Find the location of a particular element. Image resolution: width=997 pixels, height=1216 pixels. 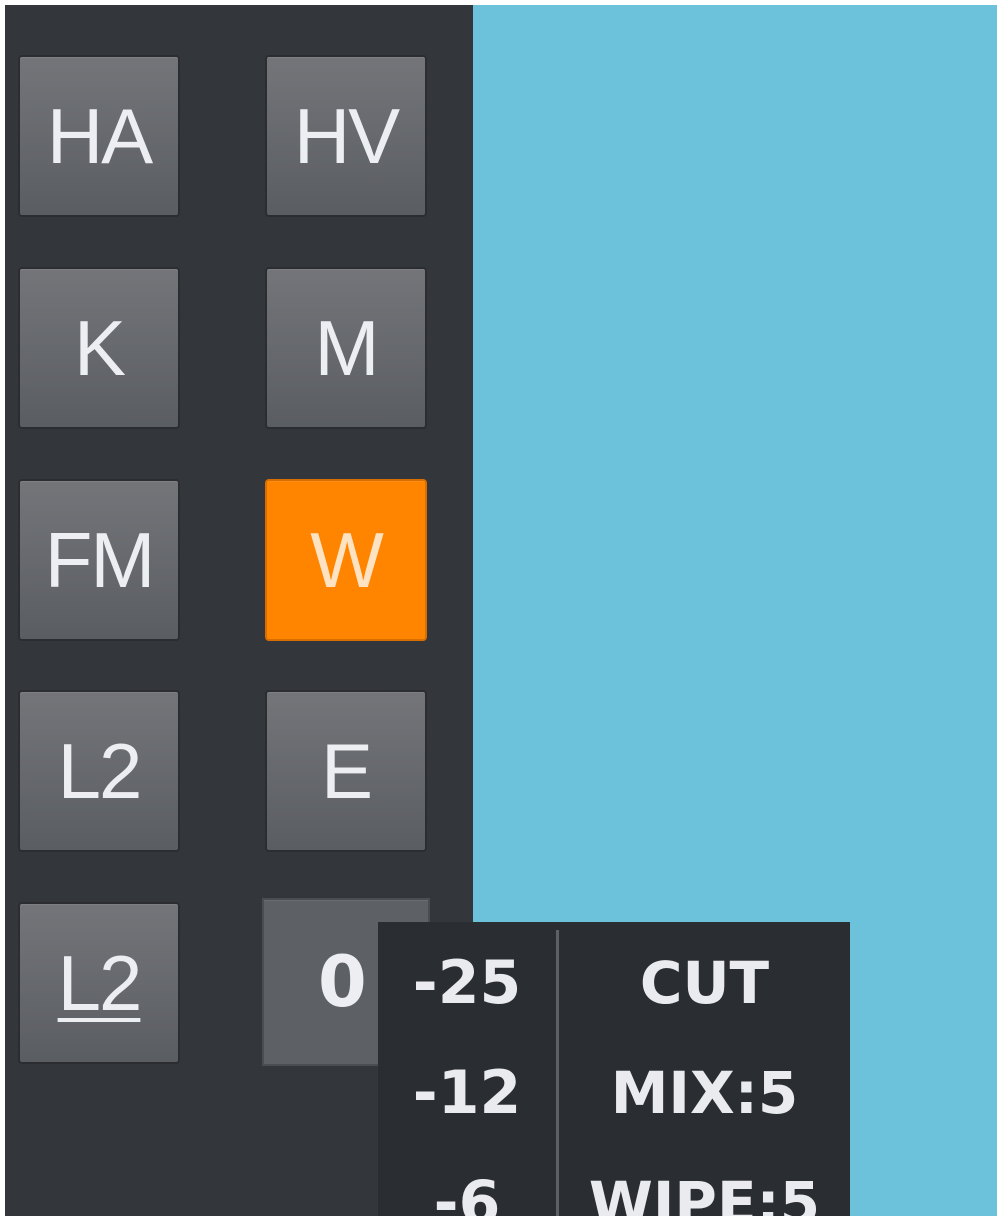

transition-column: CUT MIX:5 WIPE:5 is located at coordinates (704, 1069).